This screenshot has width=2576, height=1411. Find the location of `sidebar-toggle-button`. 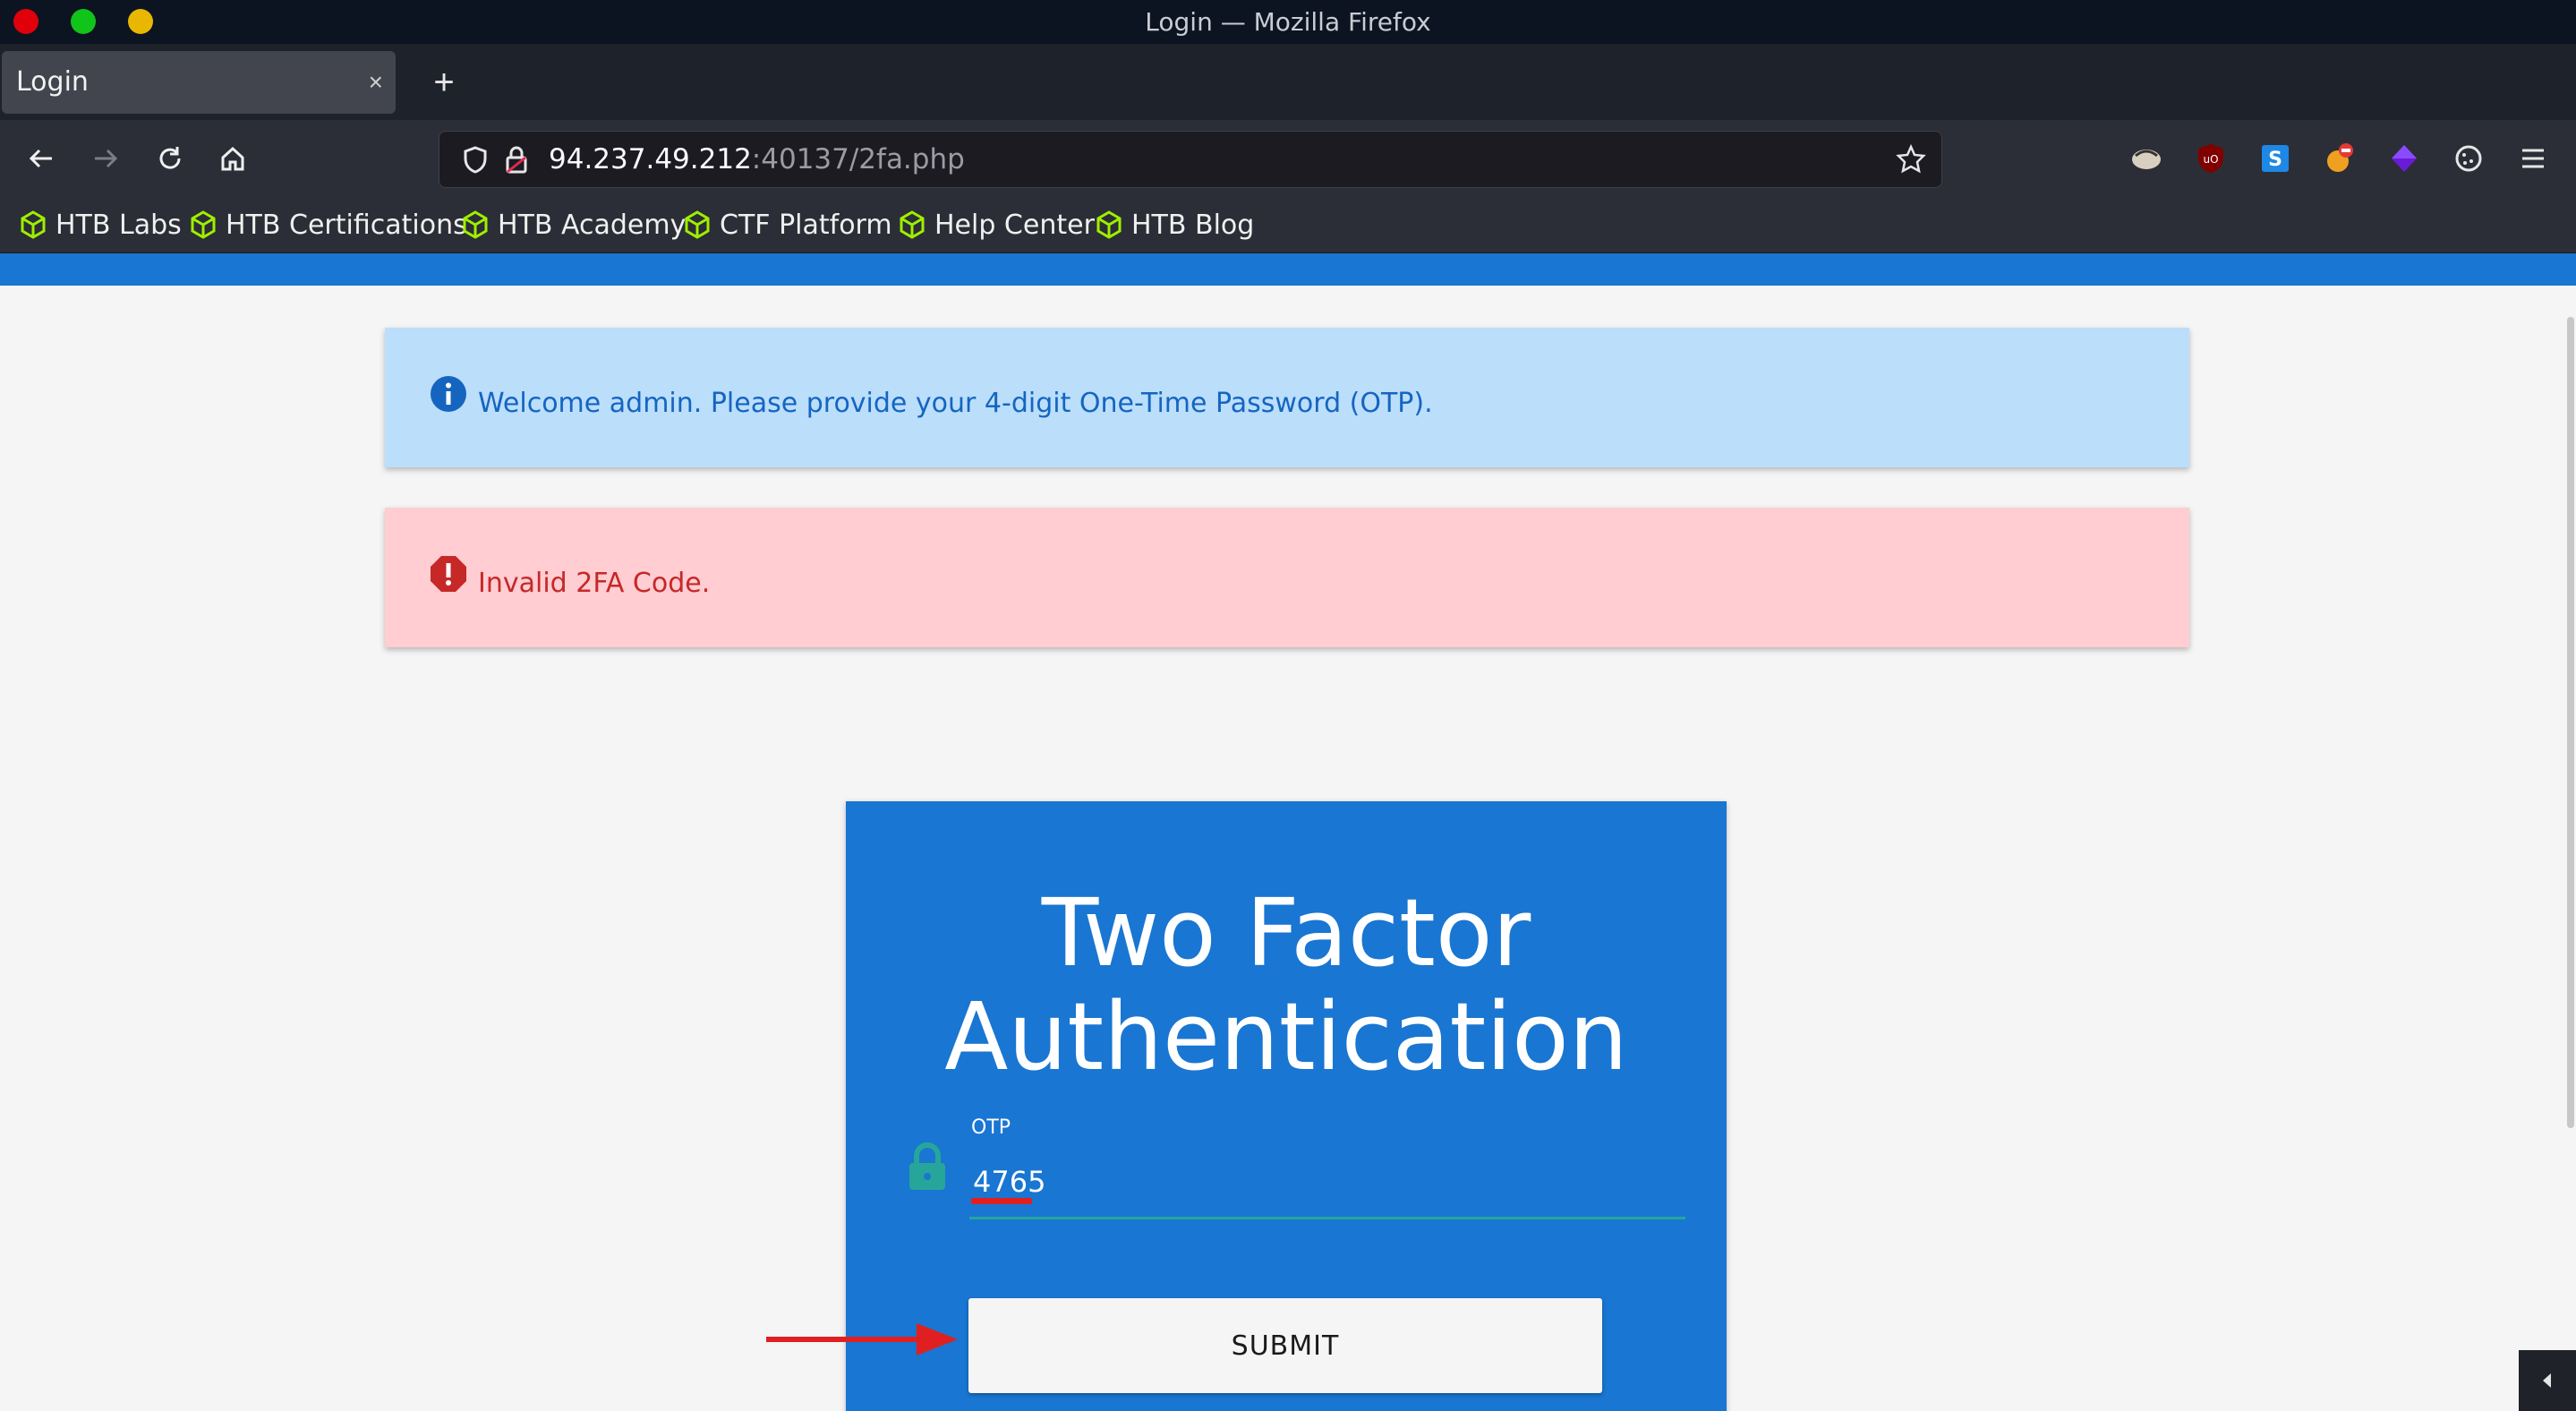

sidebar-toggle-button is located at coordinates (2547, 1380).